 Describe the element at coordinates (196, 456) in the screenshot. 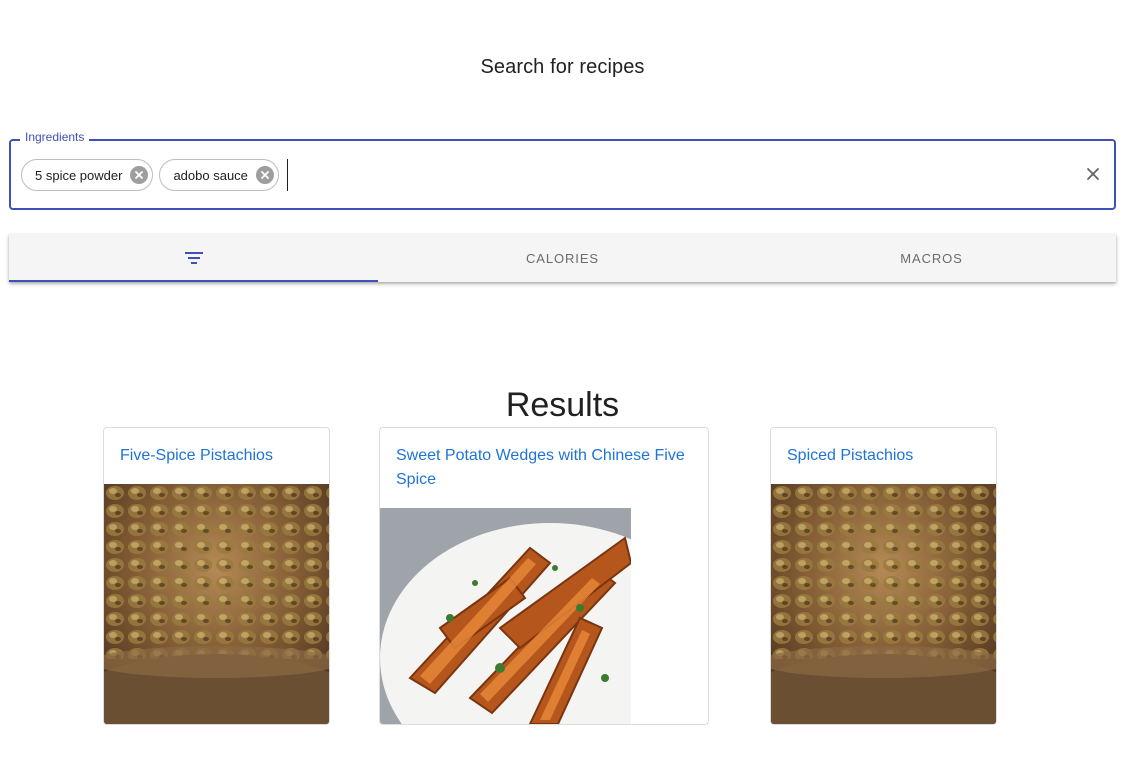

I see `recipe-title: Five-Spice Pistachios` at that location.